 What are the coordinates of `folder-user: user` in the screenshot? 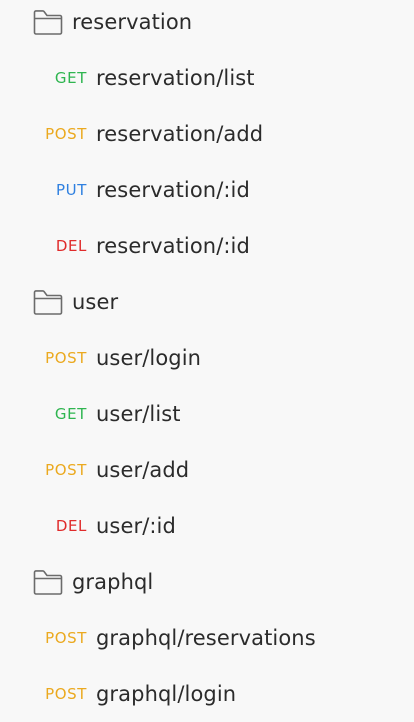 It's located at (207, 302).